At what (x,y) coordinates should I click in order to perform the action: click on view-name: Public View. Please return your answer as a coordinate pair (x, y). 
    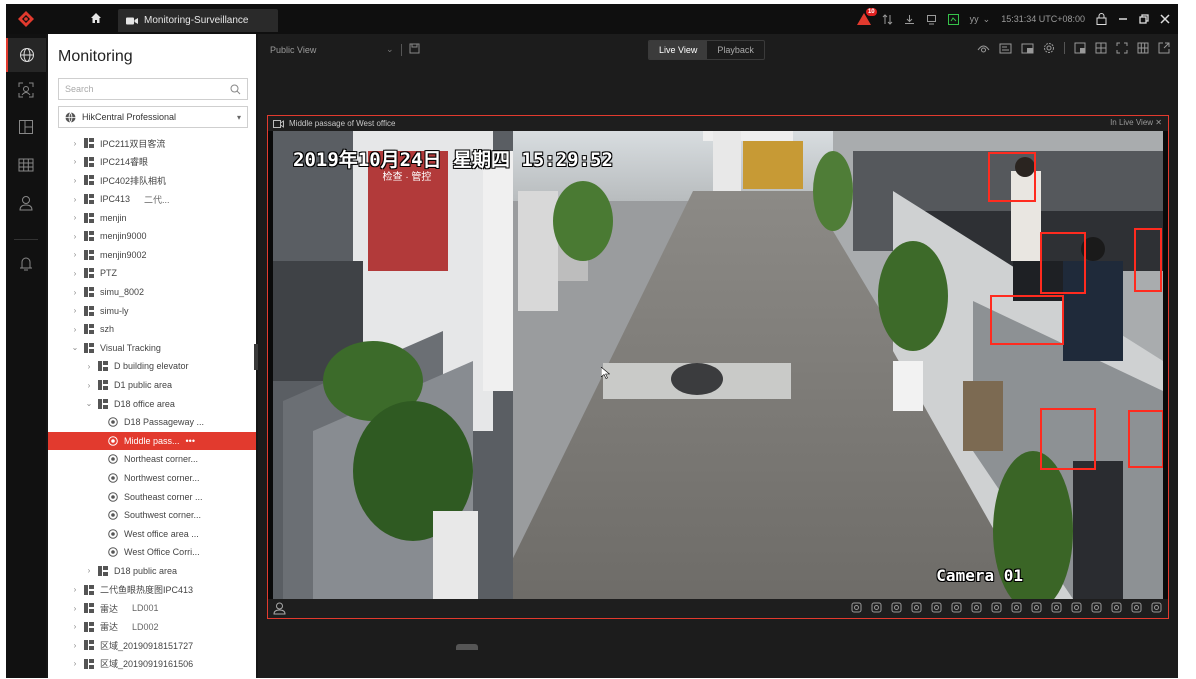
    Looking at the image, I should click on (293, 50).